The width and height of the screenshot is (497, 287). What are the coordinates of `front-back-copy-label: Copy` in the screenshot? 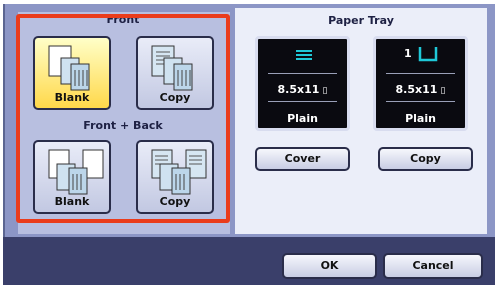 It's located at (175, 201).